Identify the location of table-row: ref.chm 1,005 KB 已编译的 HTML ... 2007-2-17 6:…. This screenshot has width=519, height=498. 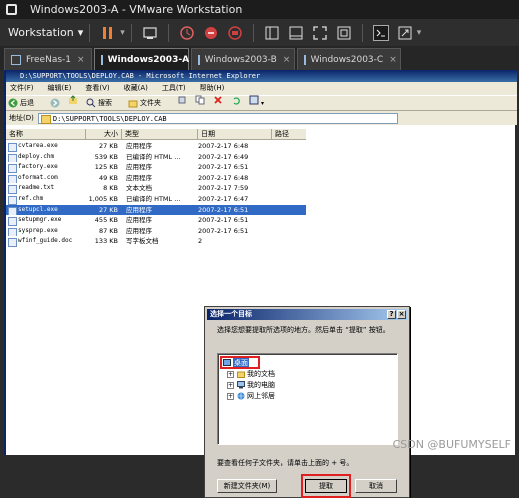
(156, 199).